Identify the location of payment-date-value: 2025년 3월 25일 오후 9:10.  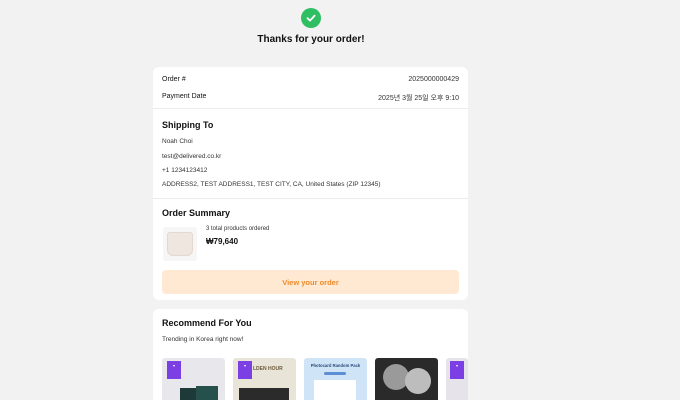
(418, 98).